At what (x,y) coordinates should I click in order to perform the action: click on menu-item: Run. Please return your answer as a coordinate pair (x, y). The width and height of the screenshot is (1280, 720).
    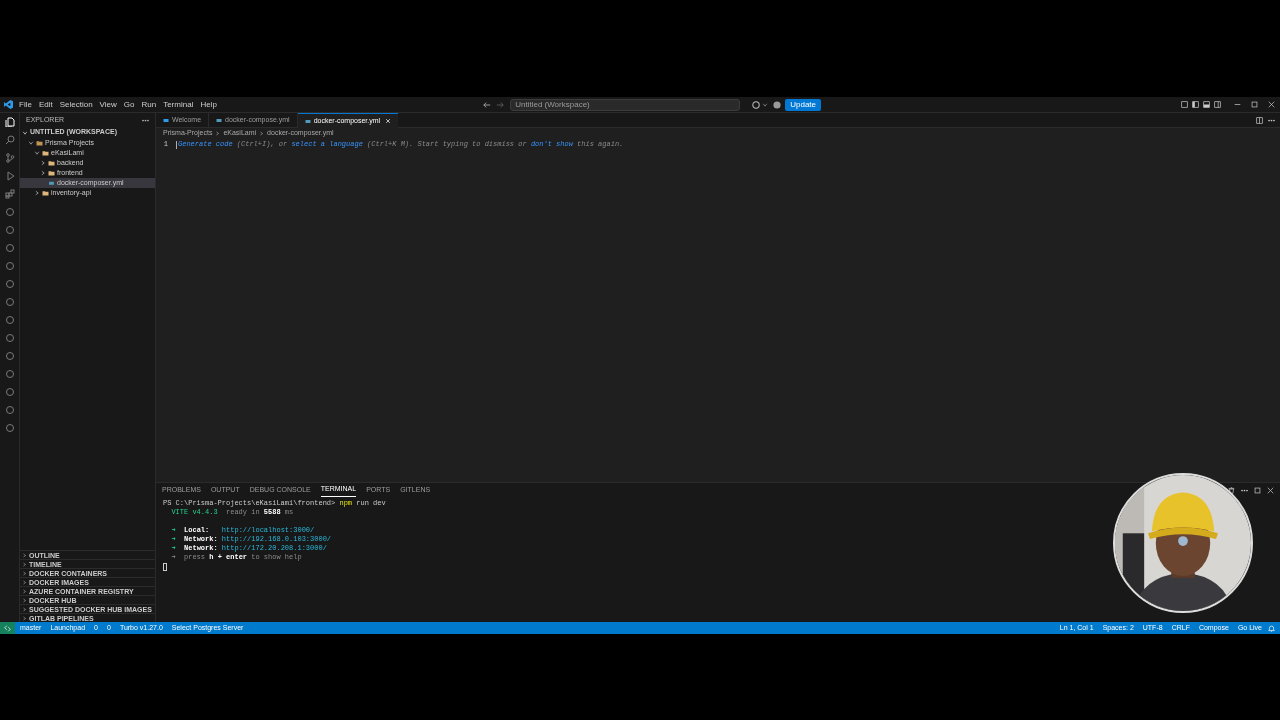
    Looking at the image, I should click on (149, 104).